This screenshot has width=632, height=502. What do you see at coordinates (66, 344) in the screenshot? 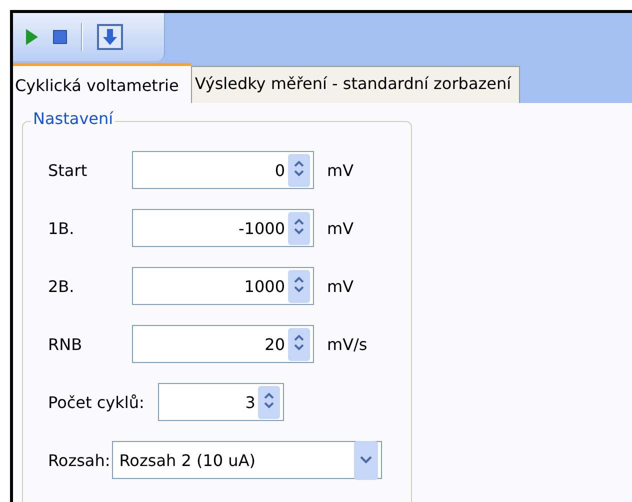
I see `field-label: RNB` at bounding box center [66, 344].